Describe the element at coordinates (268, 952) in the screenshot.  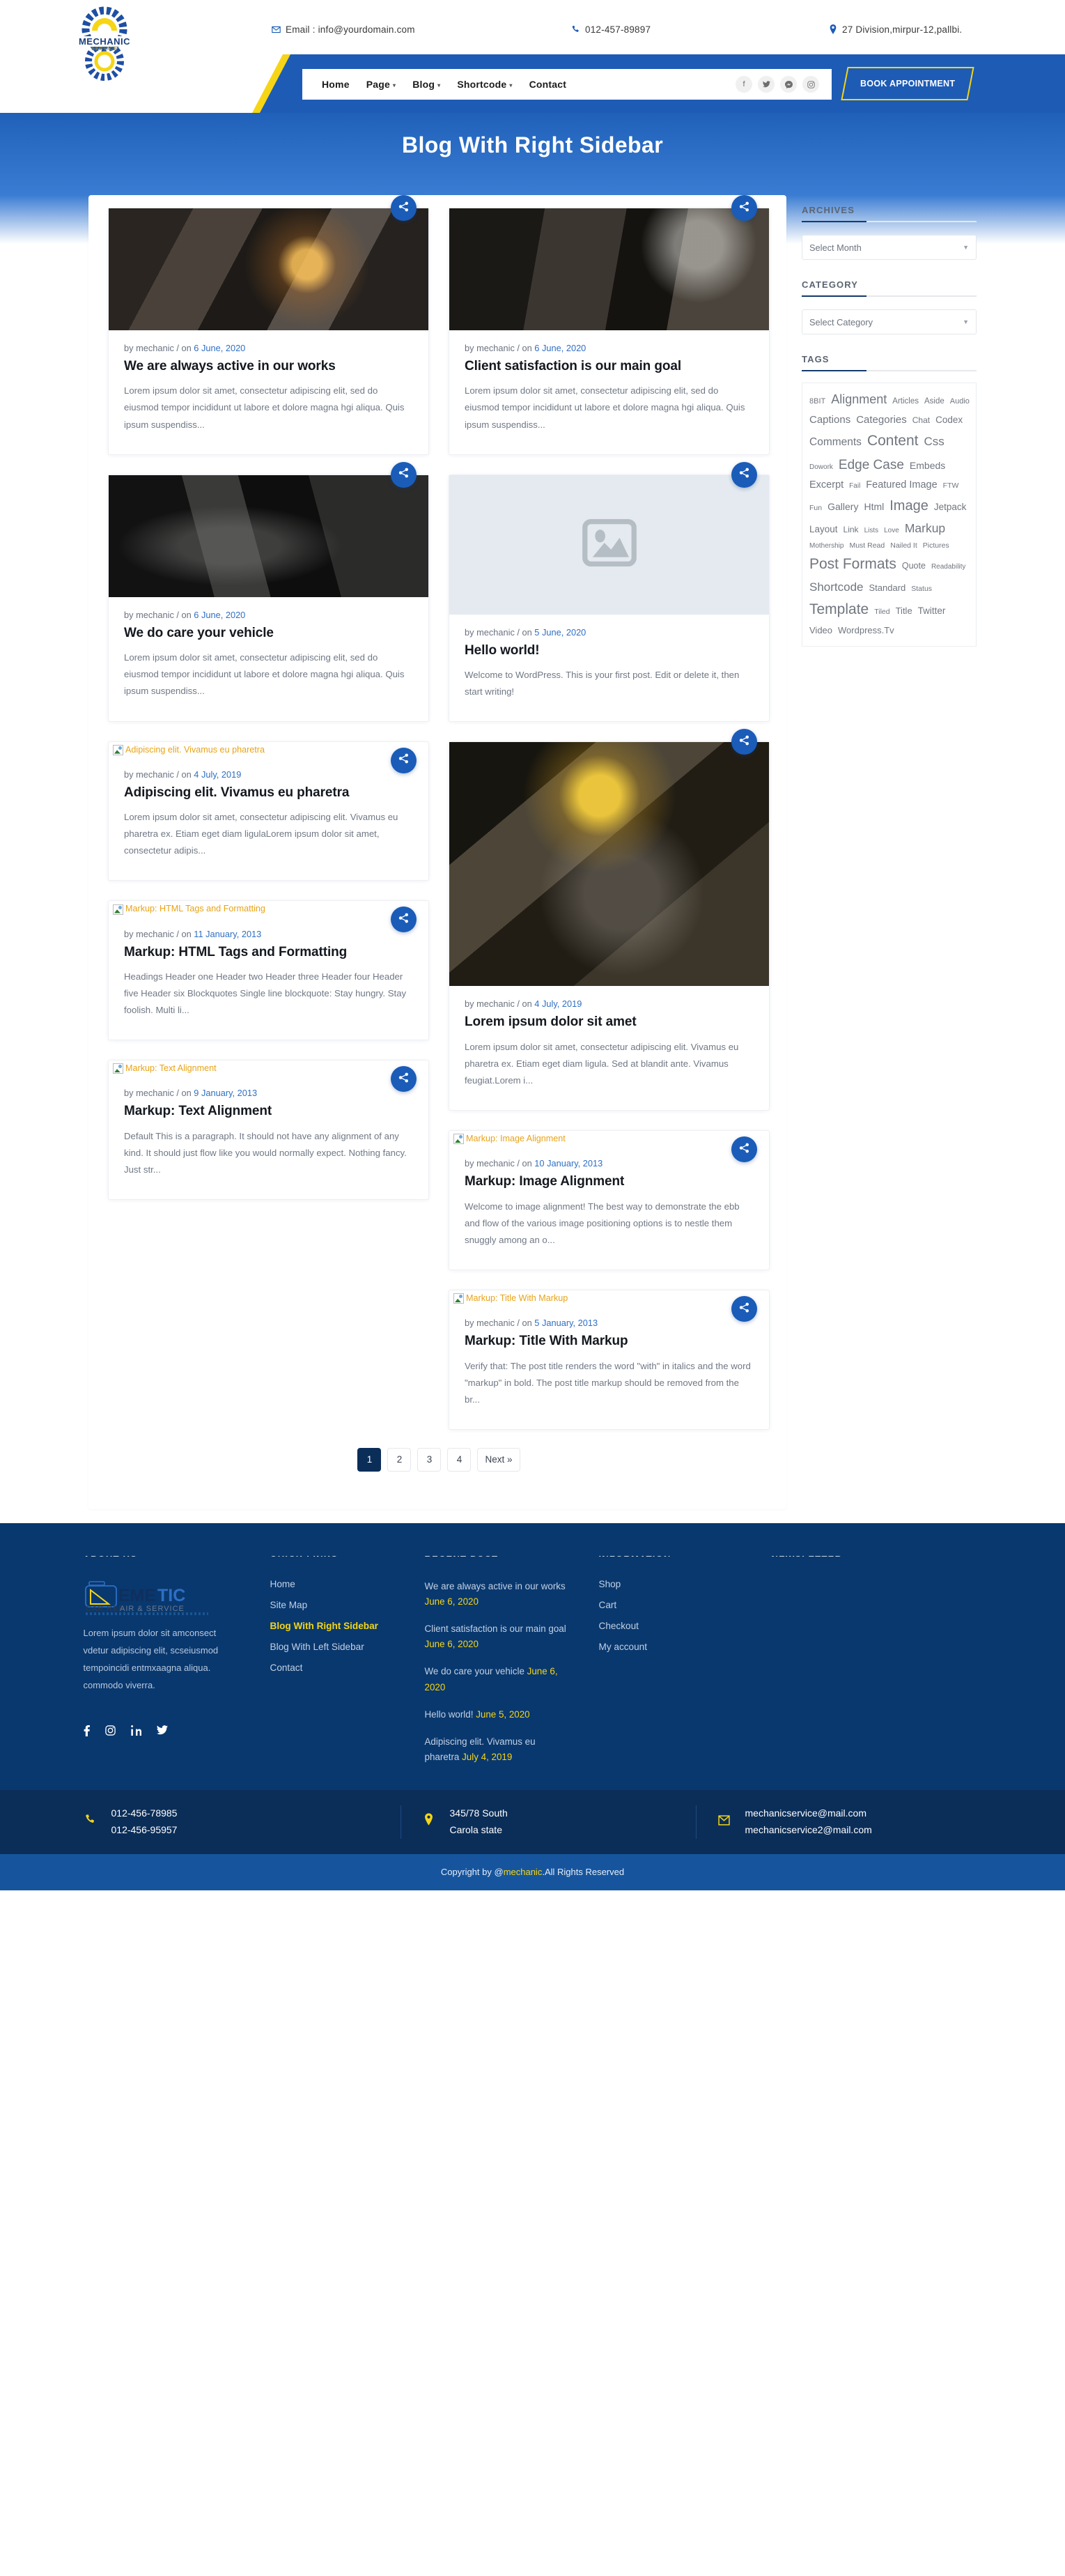
I see `post-title: Markup: HTML Tags and Formatting` at that location.